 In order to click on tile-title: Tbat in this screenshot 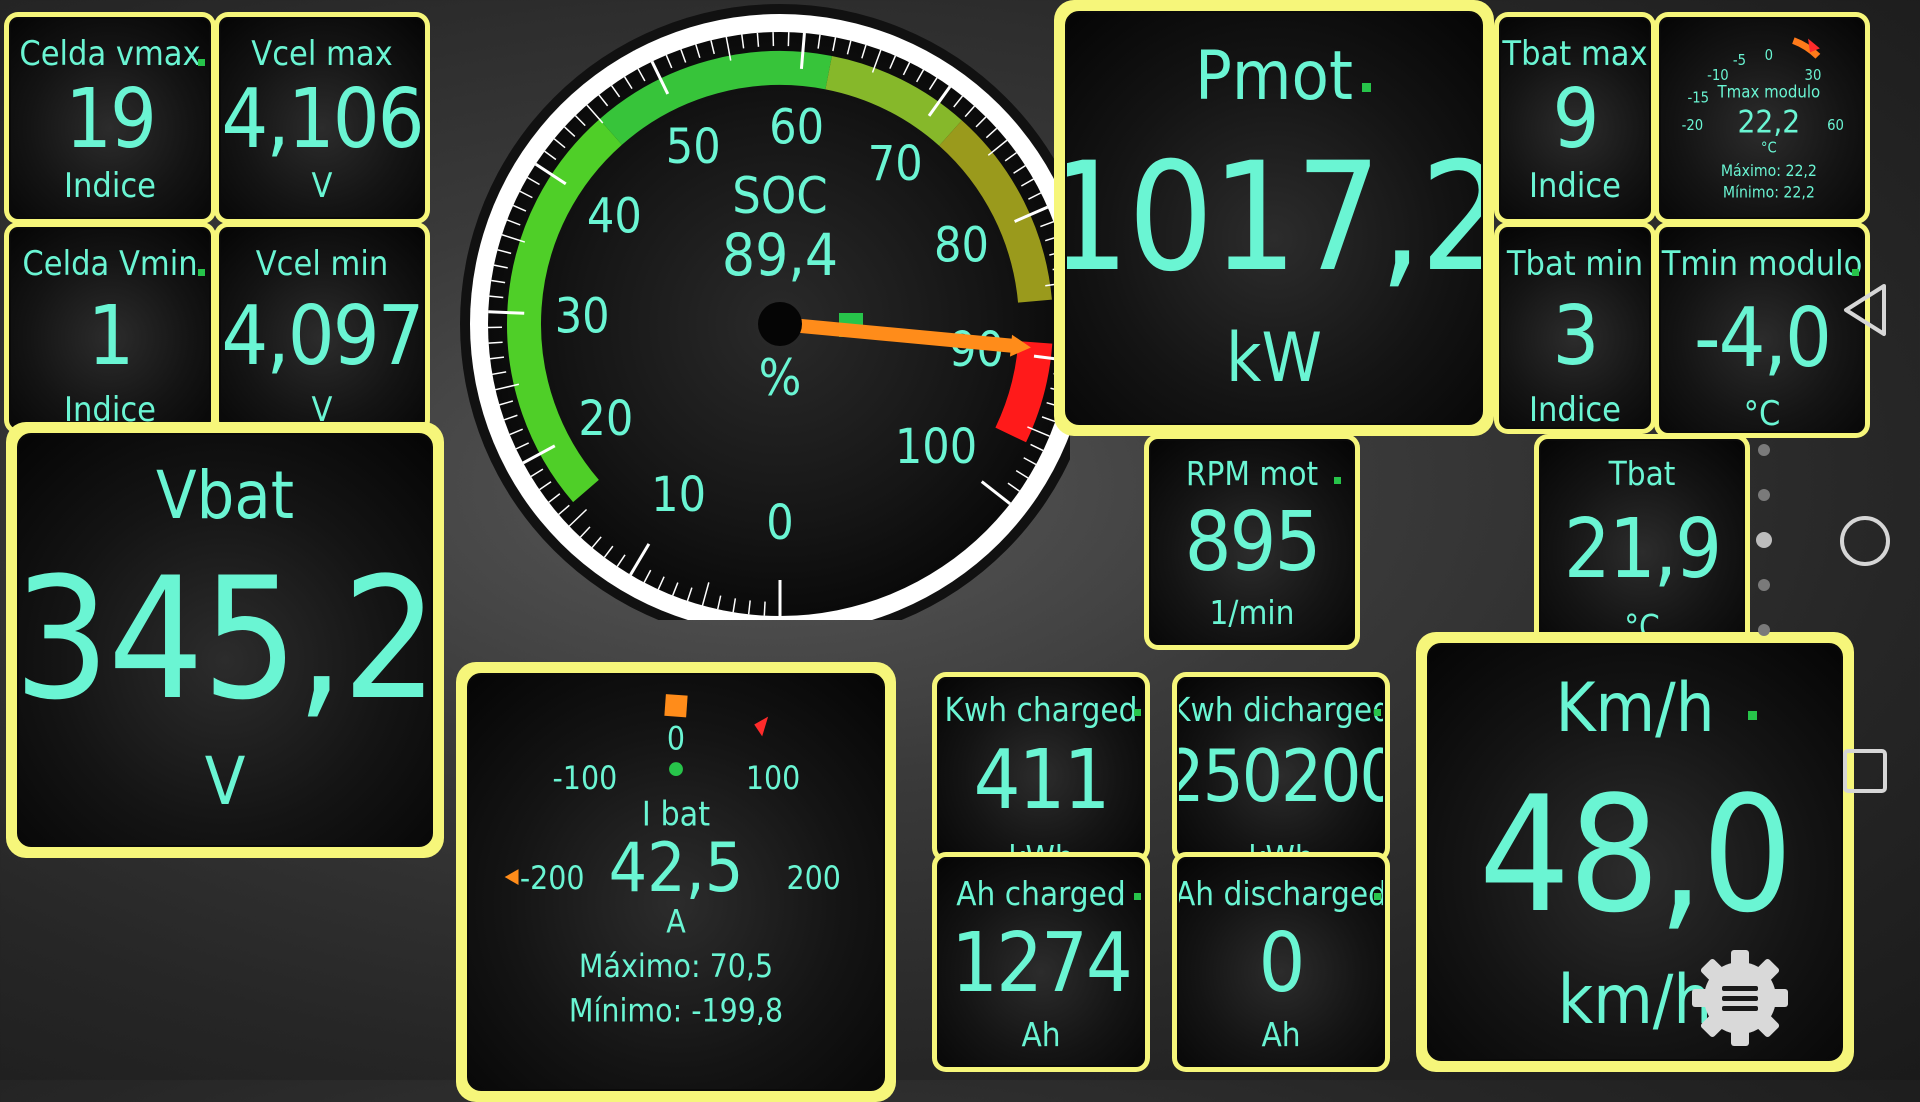, I will do `click(1642, 473)`.